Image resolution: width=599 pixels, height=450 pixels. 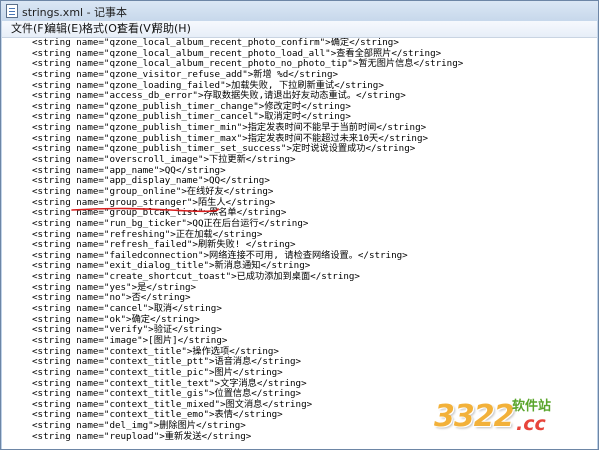 I want to click on text-line: <string name="image">[图片]</string>, so click(x=130, y=340).